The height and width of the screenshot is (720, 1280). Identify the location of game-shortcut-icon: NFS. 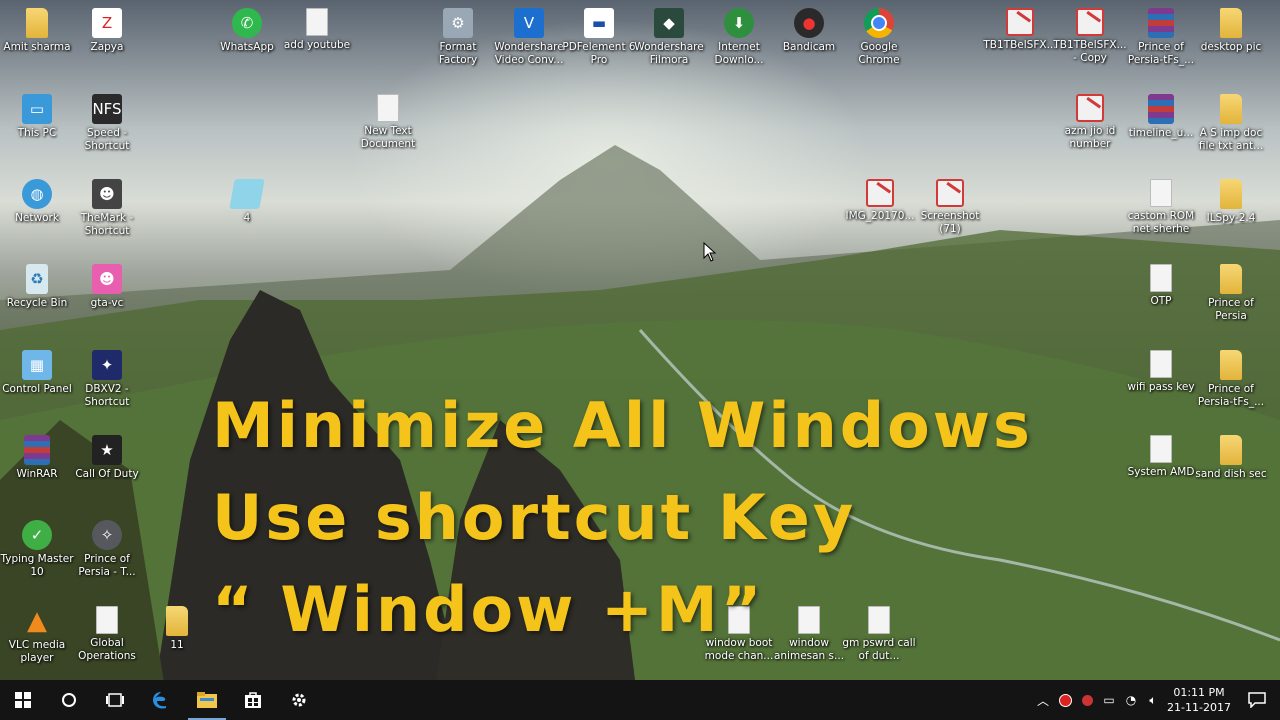
(107, 109).